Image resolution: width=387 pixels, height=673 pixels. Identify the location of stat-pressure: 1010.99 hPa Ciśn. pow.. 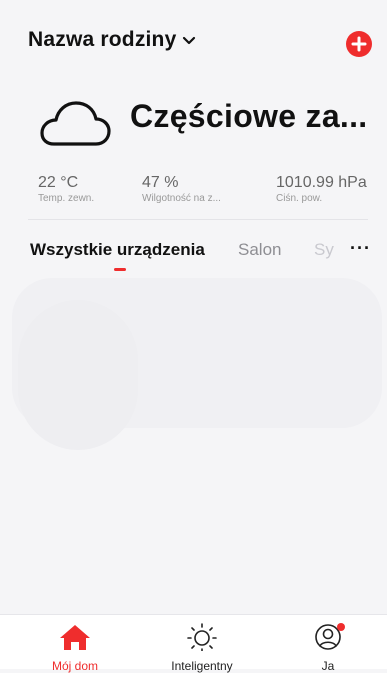
(321, 189).